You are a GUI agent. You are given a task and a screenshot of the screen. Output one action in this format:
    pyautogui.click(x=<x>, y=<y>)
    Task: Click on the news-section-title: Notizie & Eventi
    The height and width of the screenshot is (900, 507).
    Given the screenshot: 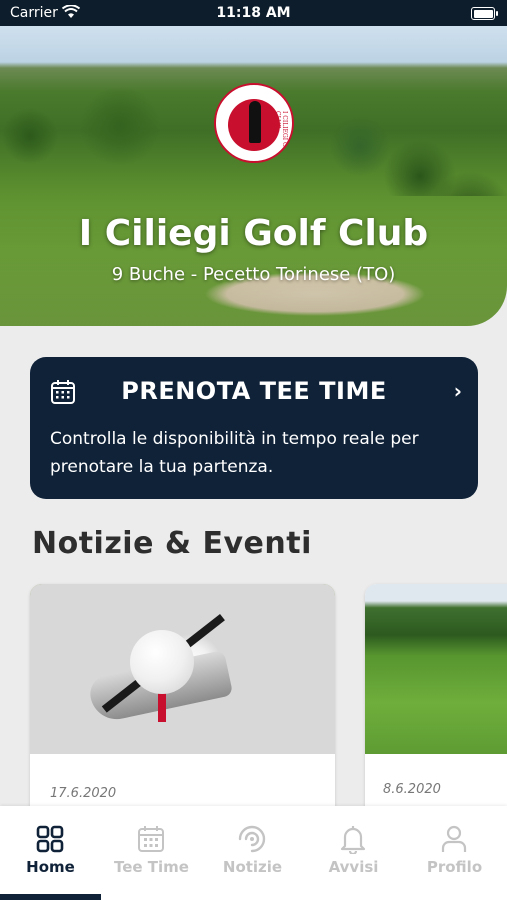 What is the action you would take?
    pyautogui.click(x=172, y=543)
    